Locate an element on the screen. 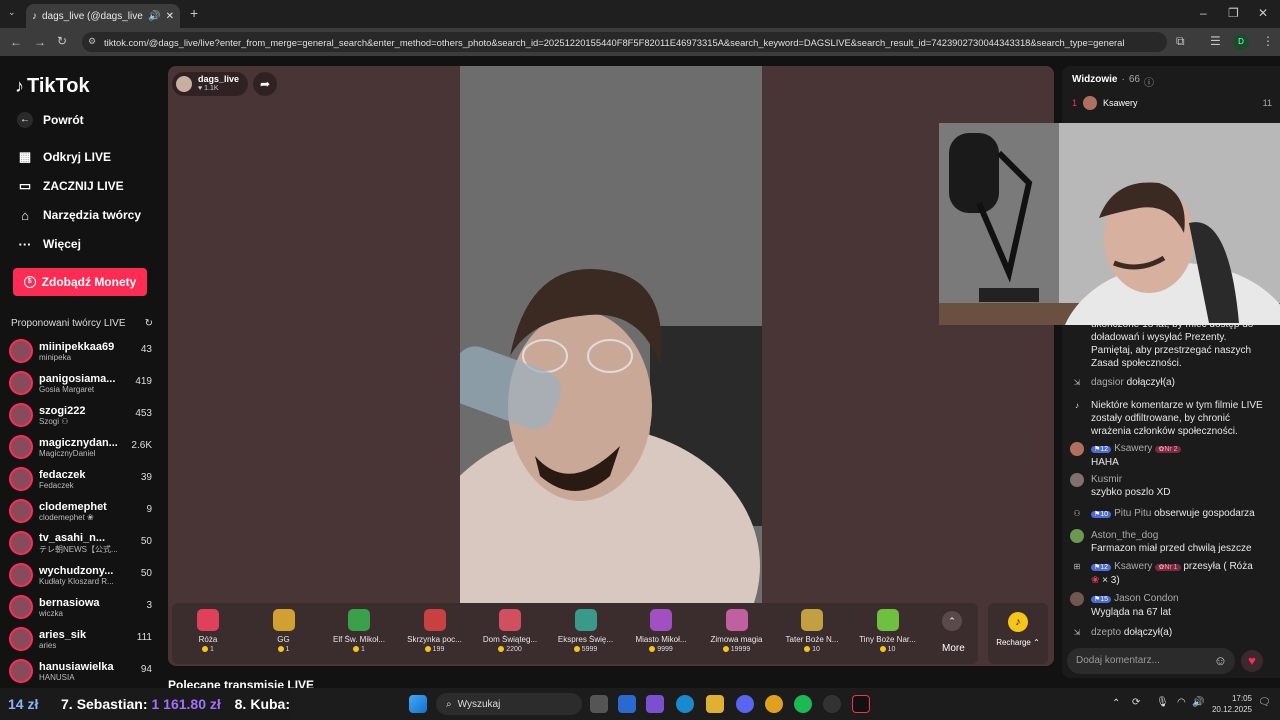  creator-list-item: tv_asahi_n... テレ朝NEWS【公式... 50 is located at coordinates (76, 543).